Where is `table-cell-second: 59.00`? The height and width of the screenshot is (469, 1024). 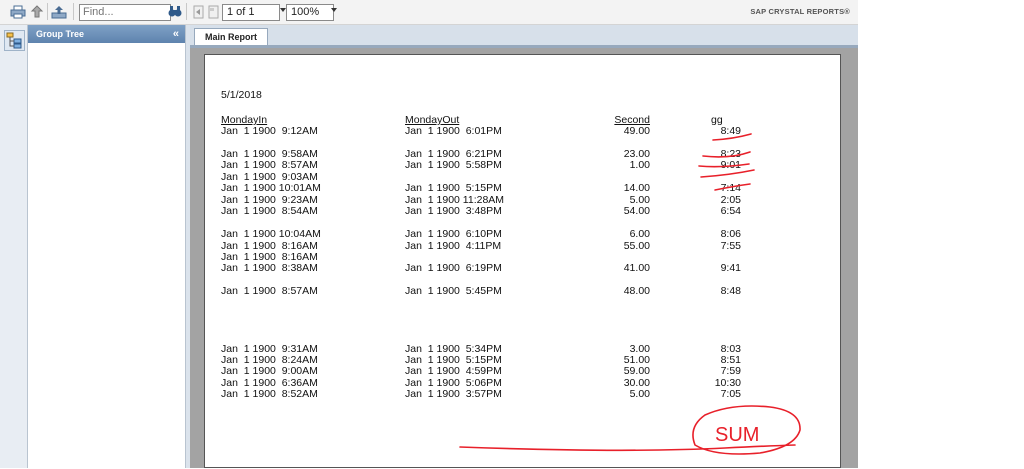 table-cell-second: 59.00 is located at coordinates (636, 371).